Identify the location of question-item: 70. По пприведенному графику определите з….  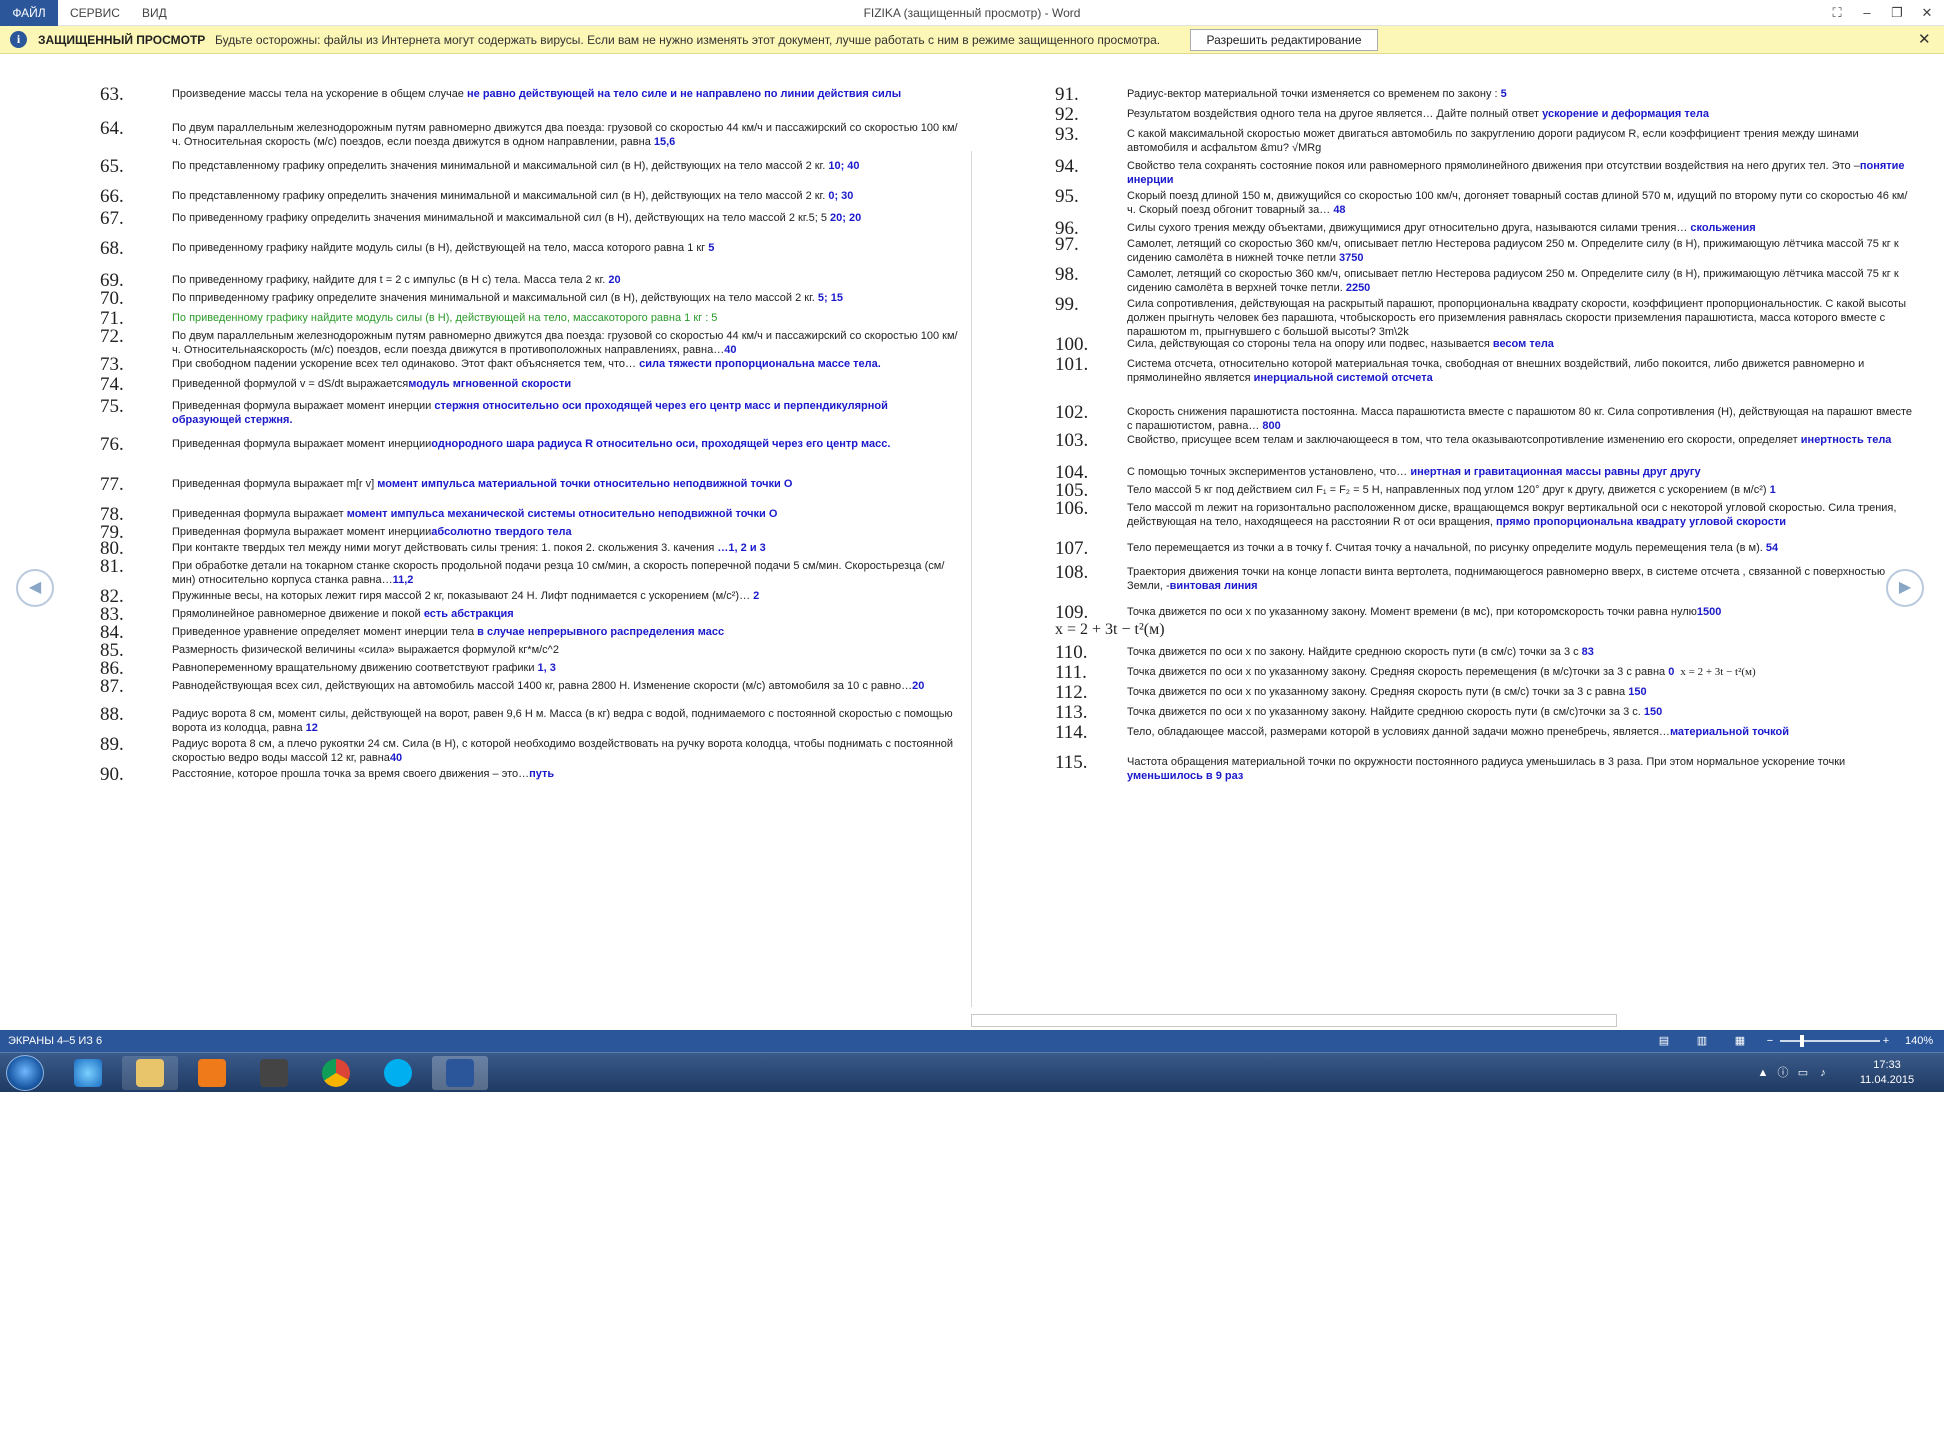
(530, 298).